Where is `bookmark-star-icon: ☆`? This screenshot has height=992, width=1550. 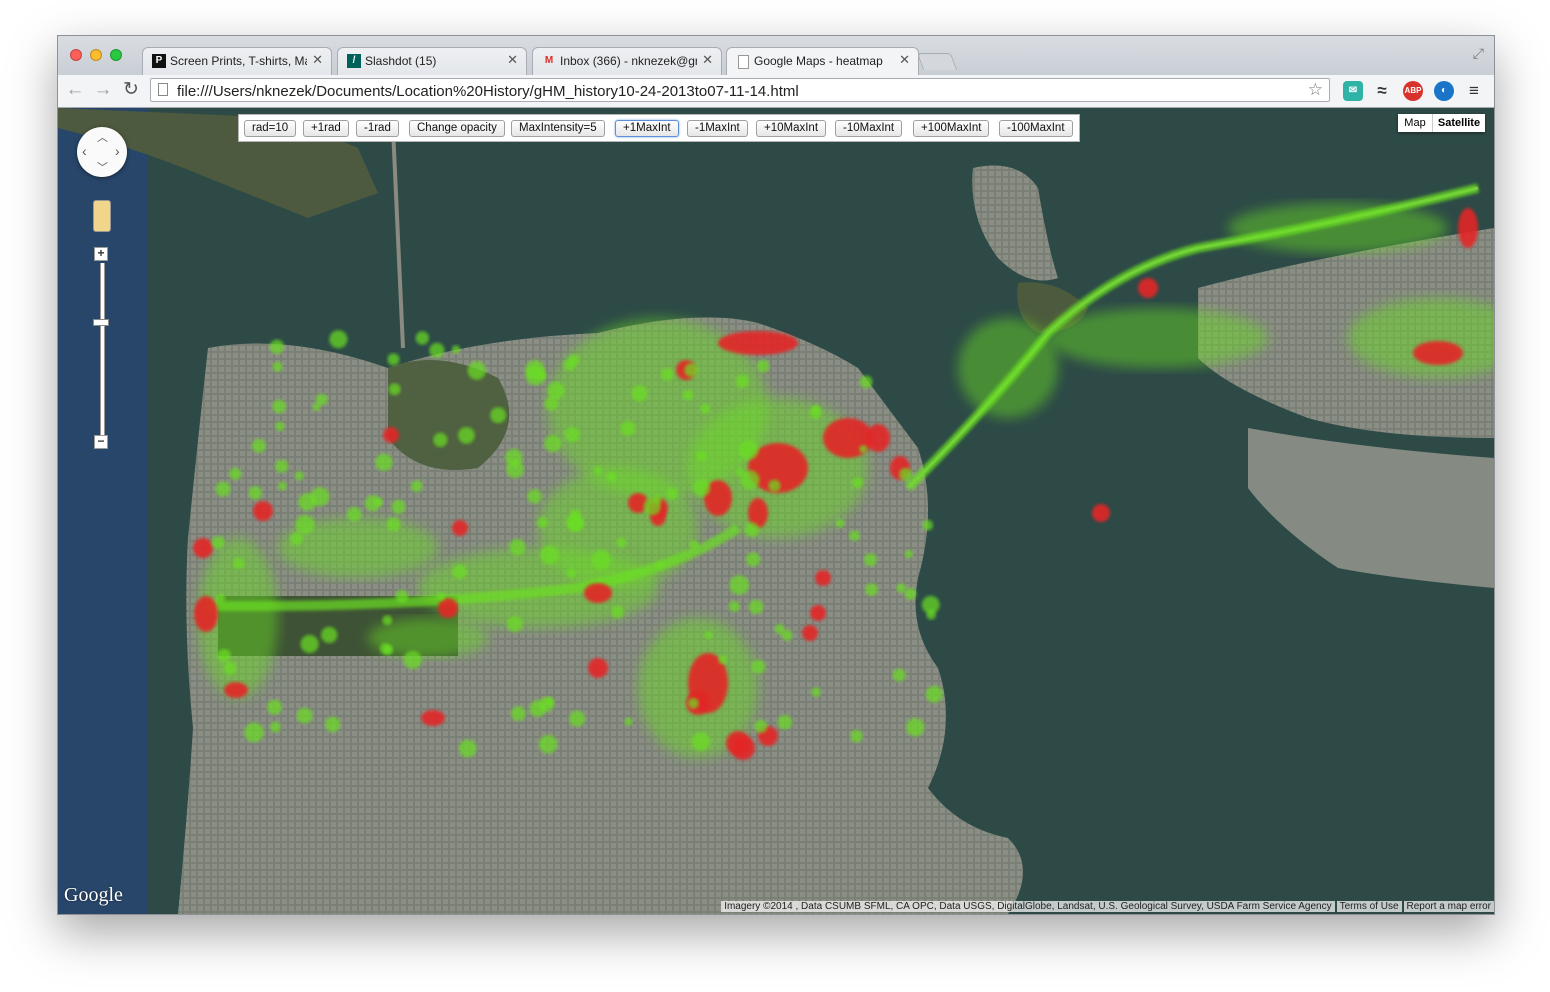
bookmark-star-icon: ☆ is located at coordinates (1315, 90).